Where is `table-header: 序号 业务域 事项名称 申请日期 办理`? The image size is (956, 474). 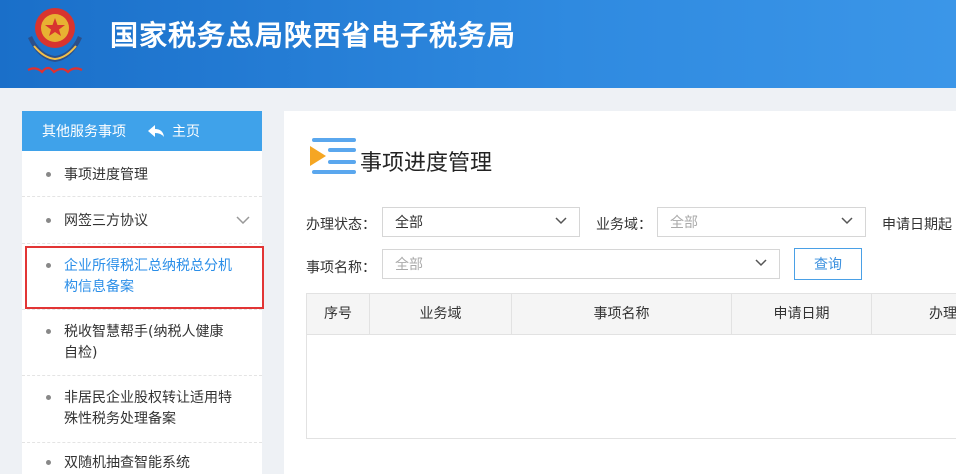
table-header: 序号 业务域 事项名称 申请日期 办理 is located at coordinates (631, 314).